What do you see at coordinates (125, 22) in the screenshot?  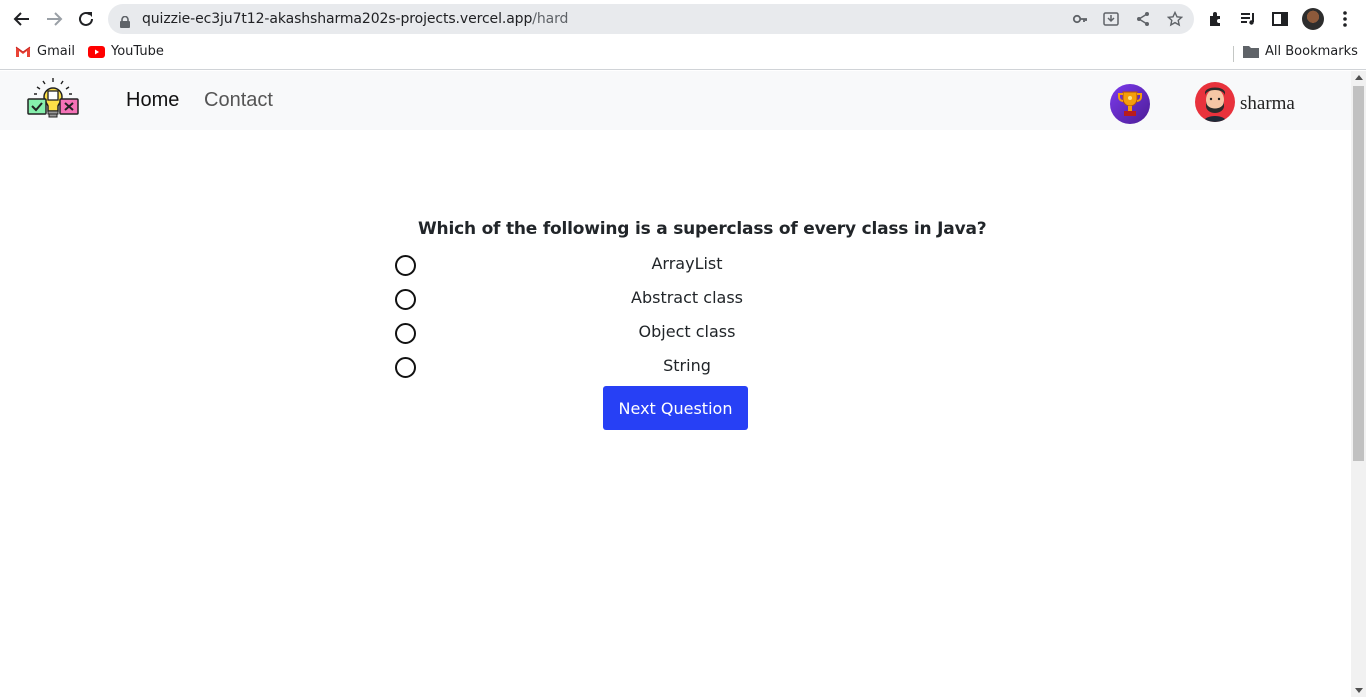 I see `lock-icon` at bounding box center [125, 22].